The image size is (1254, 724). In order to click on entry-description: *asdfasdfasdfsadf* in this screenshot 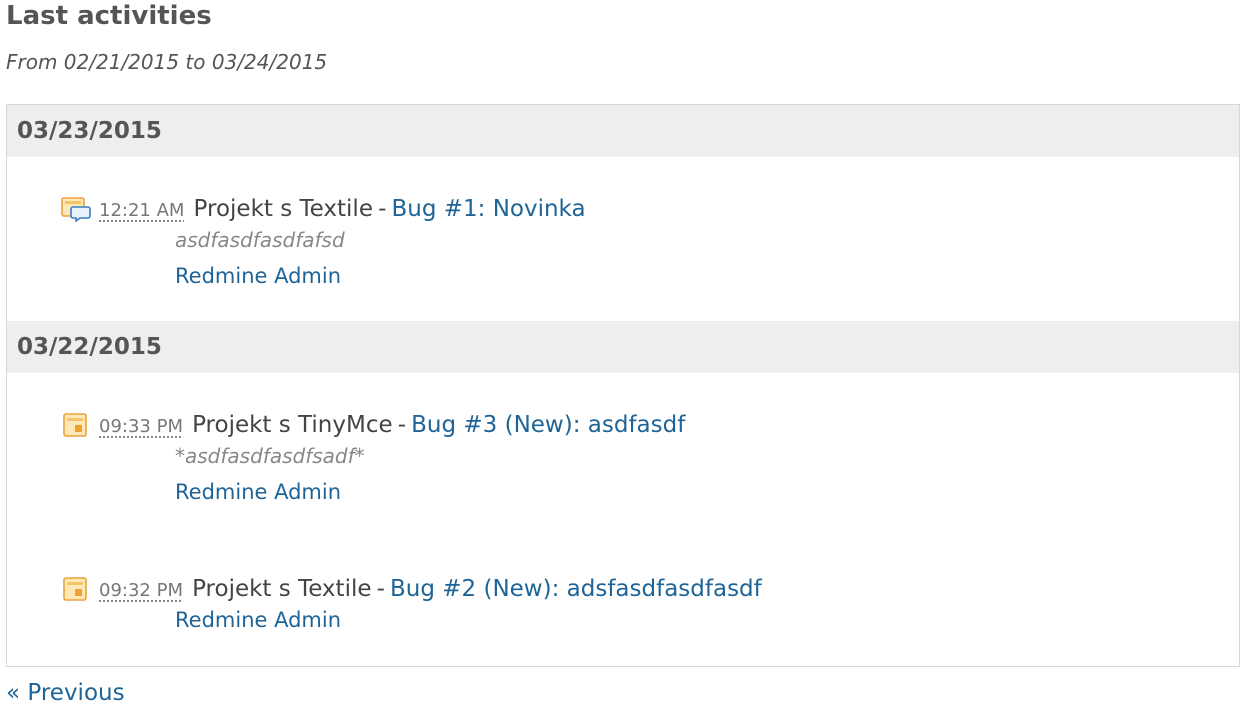, I will do `click(270, 456)`.